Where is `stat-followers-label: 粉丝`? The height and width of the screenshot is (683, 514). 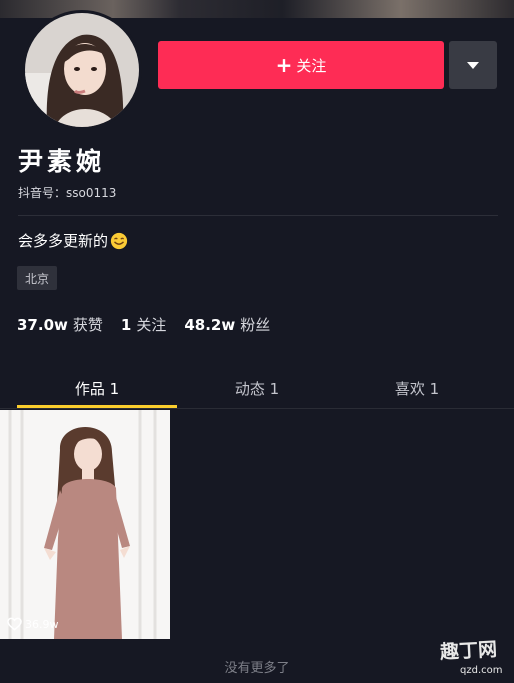
stat-followers-label: 粉丝 is located at coordinates (255, 325).